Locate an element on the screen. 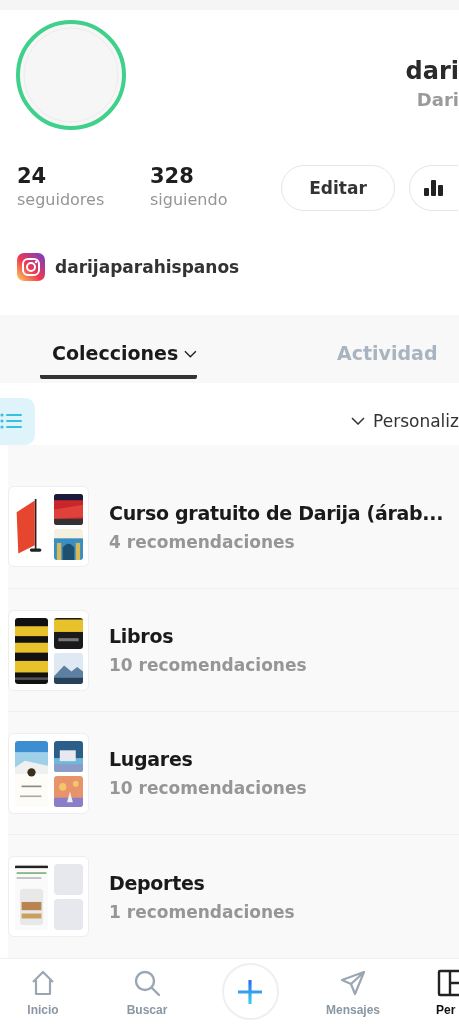 This screenshot has height=1024, width=459. stat-count: 328 is located at coordinates (172, 176).